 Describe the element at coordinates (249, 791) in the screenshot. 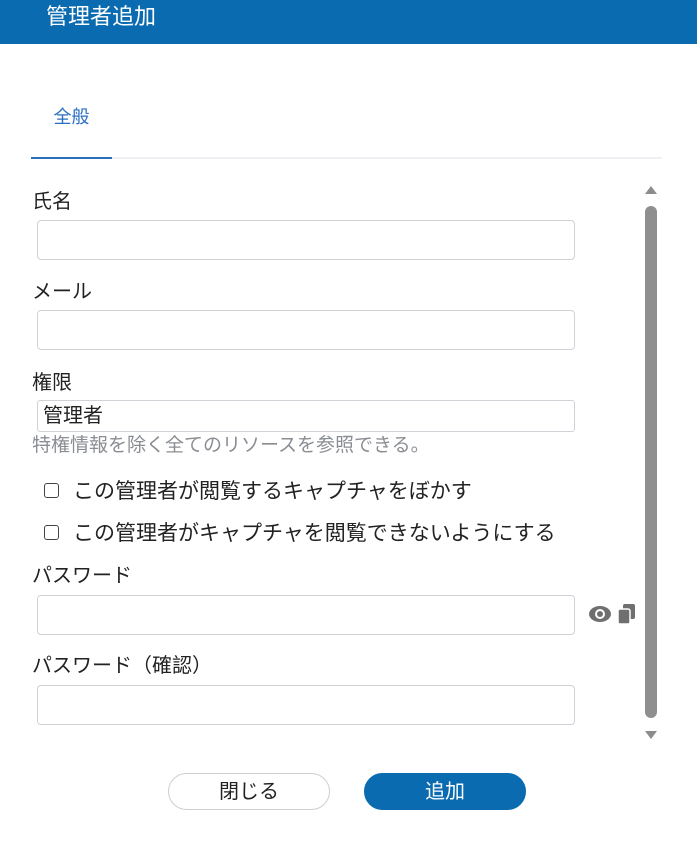

I see `close-button: 閉じる` at that location.